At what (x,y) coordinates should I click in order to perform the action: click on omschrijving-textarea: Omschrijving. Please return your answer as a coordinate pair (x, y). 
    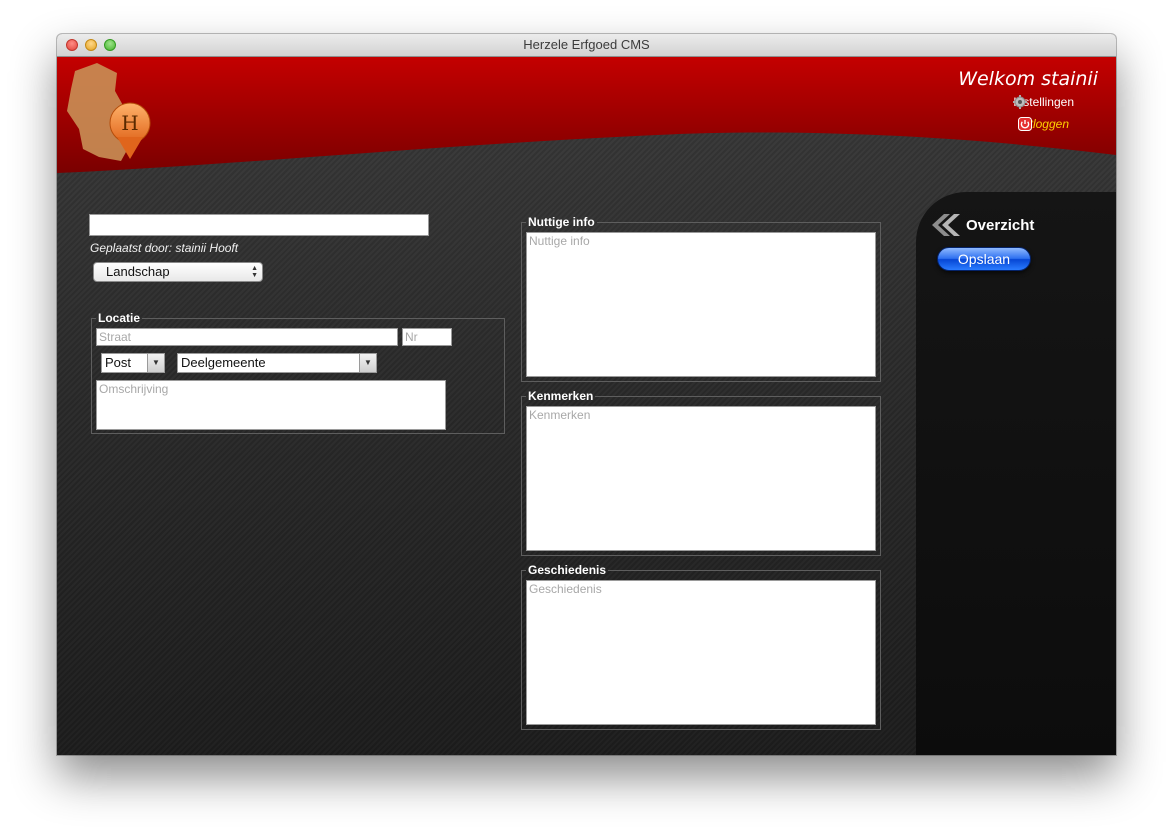
    Looking at the image, I should click on (271, 405).